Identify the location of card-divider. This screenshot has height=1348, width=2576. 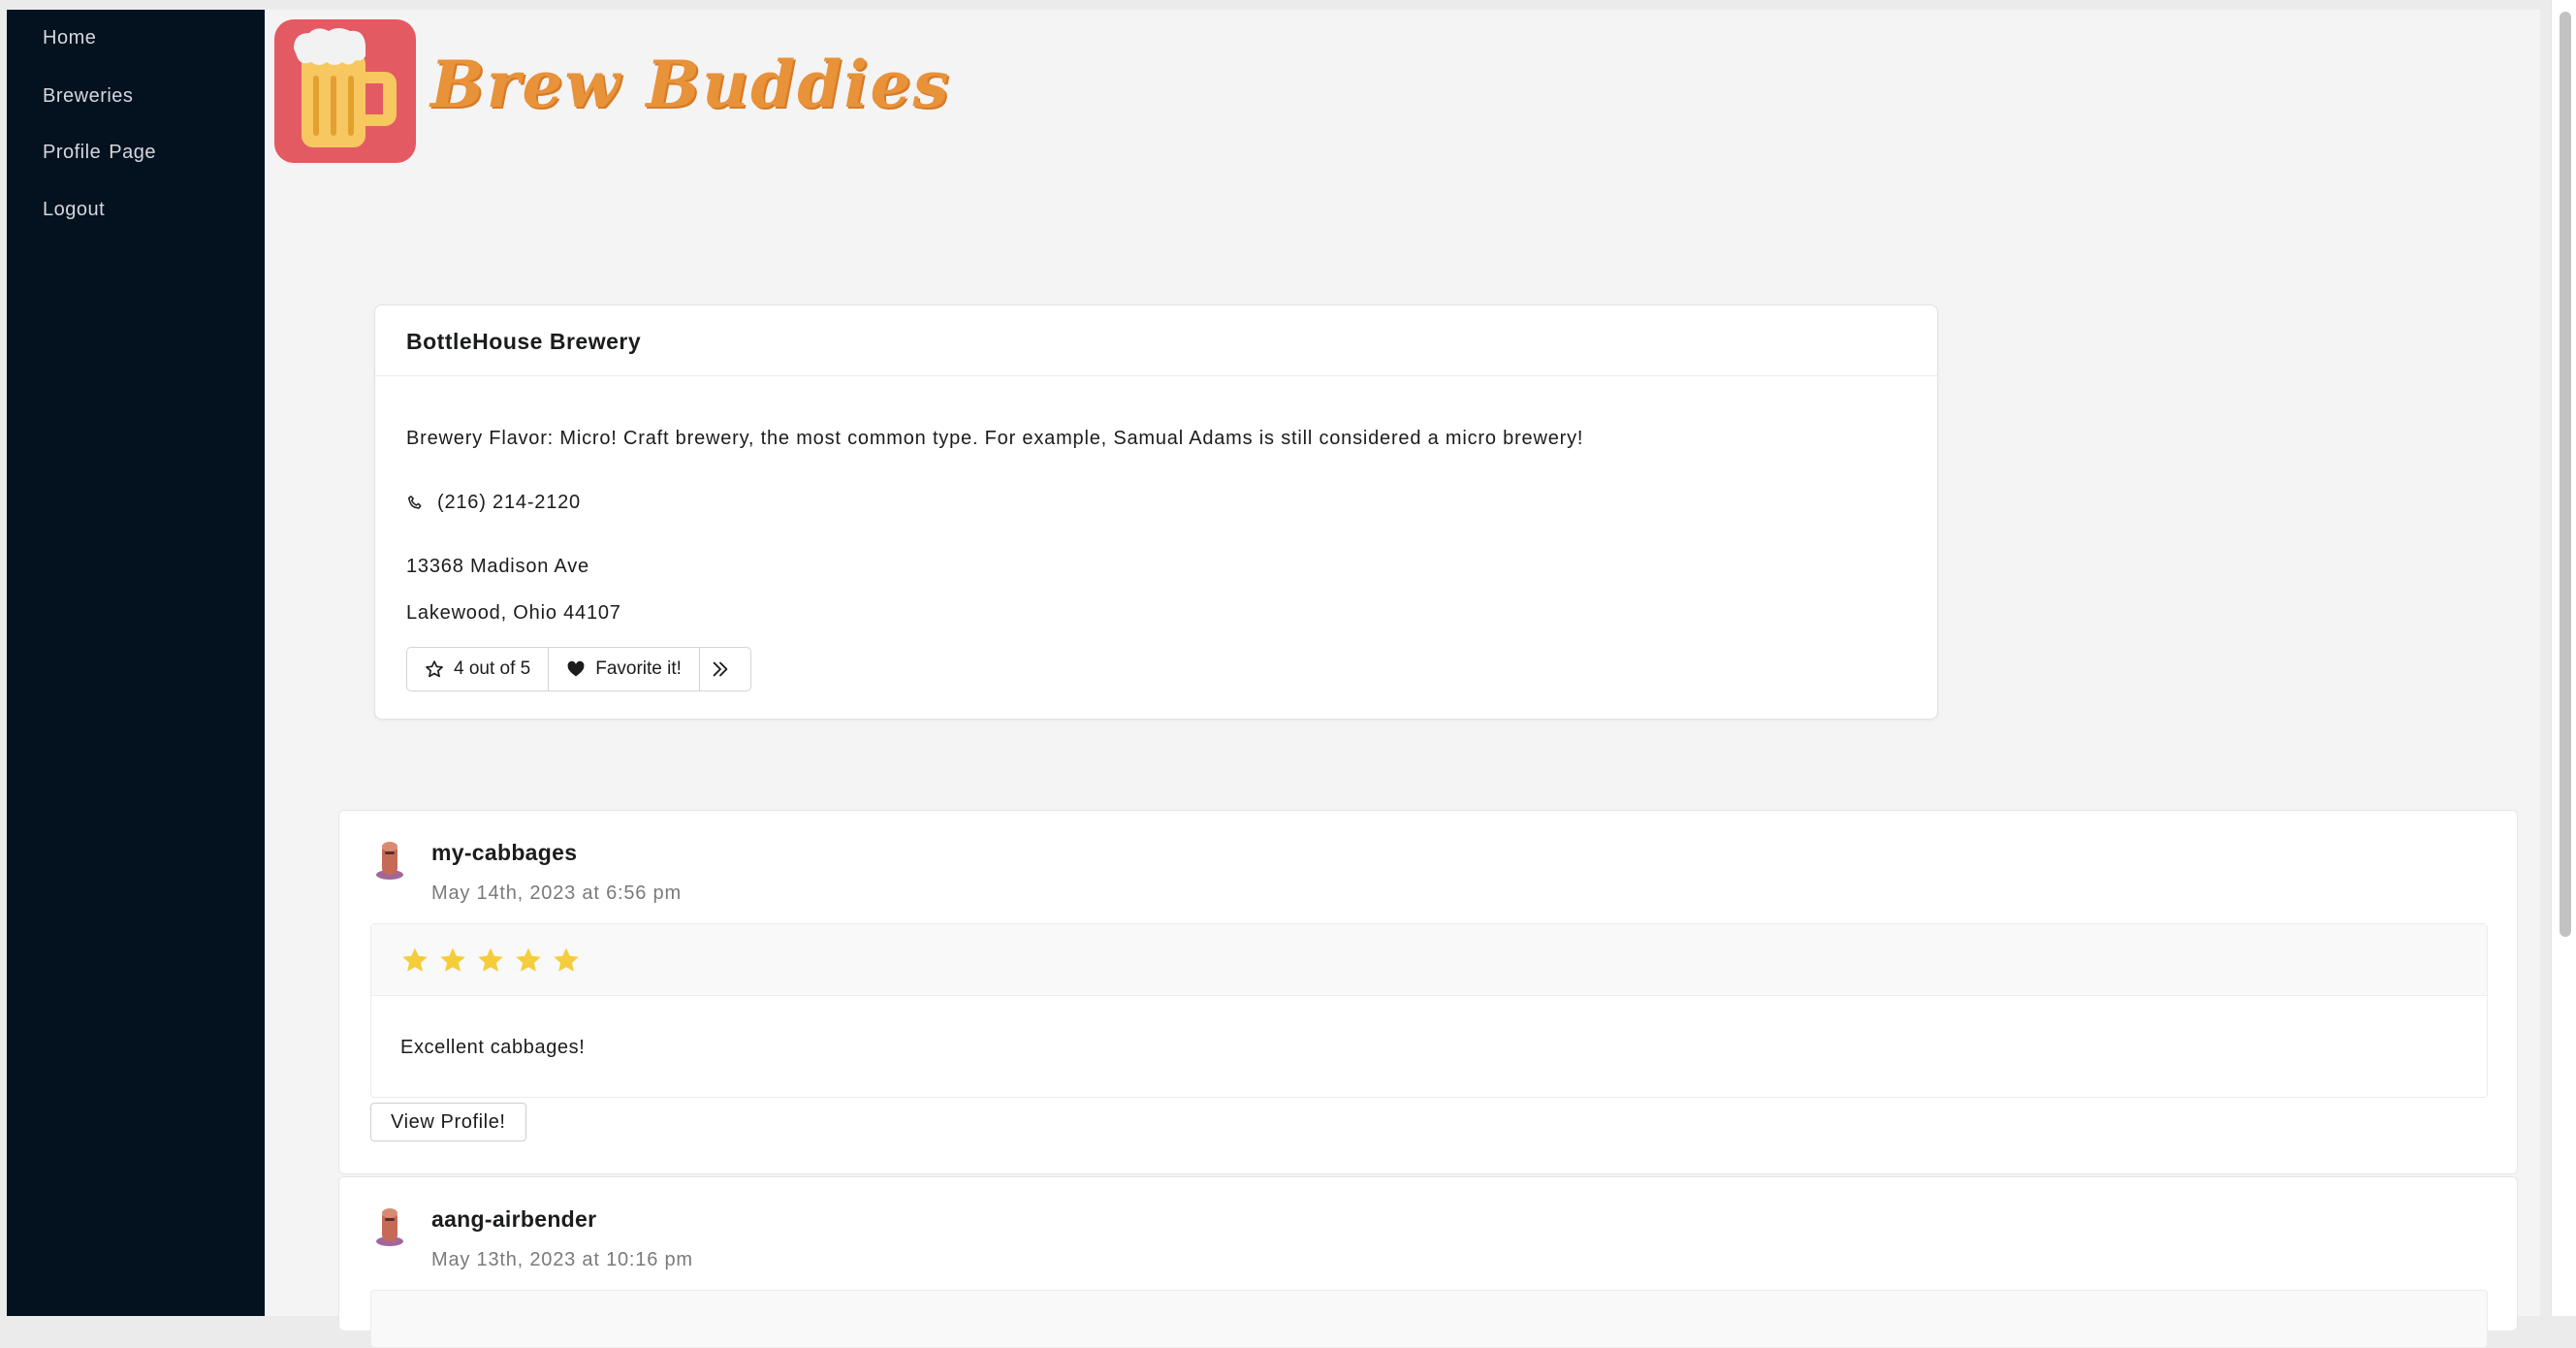
(1156, 376).